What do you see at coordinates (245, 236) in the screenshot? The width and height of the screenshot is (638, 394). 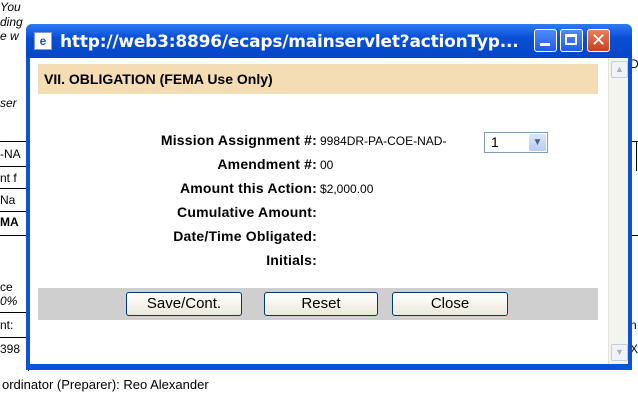 I see `date-time-obligated-label: Date/Time Obligated:` at bounding box center [245, 236].